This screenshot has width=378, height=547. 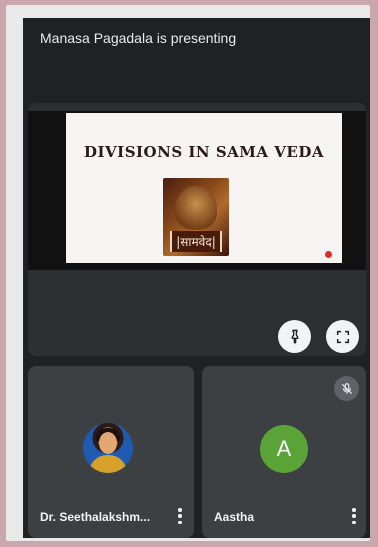 I want to click on pin-button, so click(x=294, y=336).